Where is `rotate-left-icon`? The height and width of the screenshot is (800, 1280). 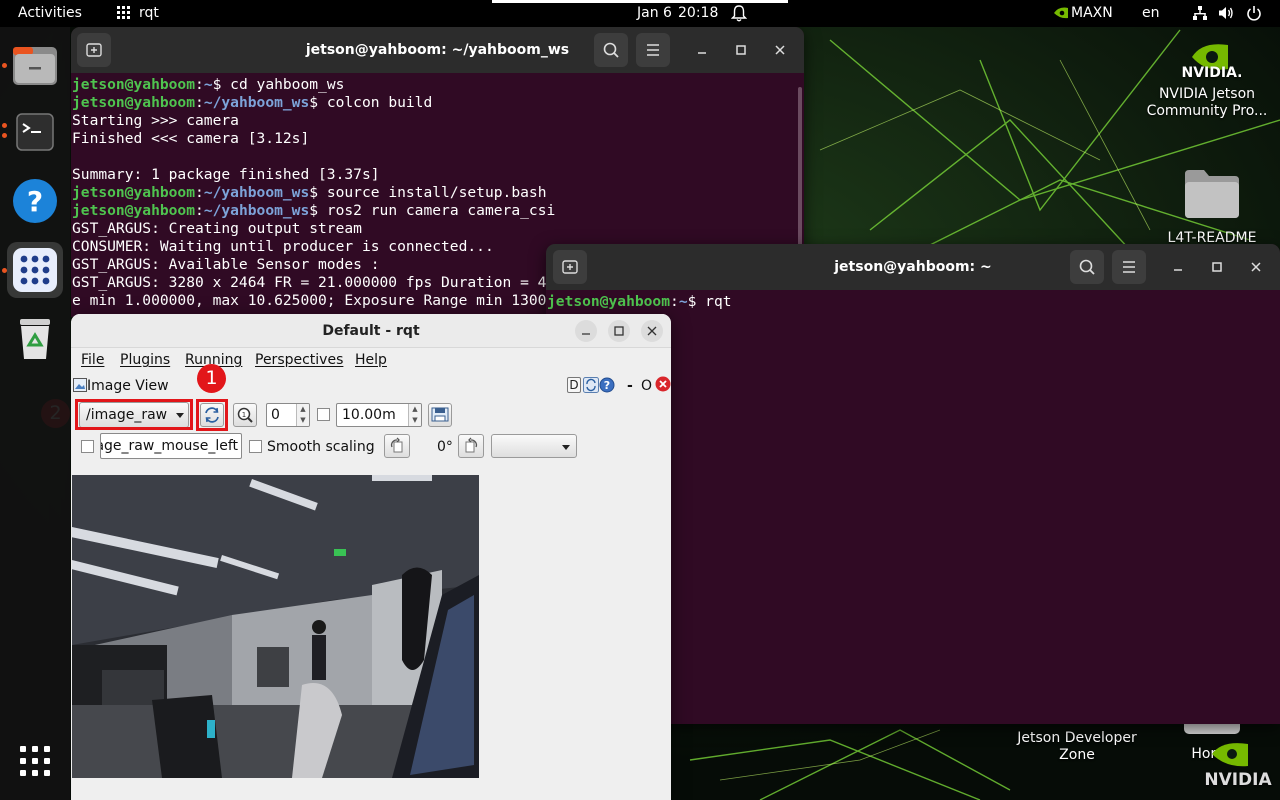 rotate-left-icon is located at coordinates (396, 445).